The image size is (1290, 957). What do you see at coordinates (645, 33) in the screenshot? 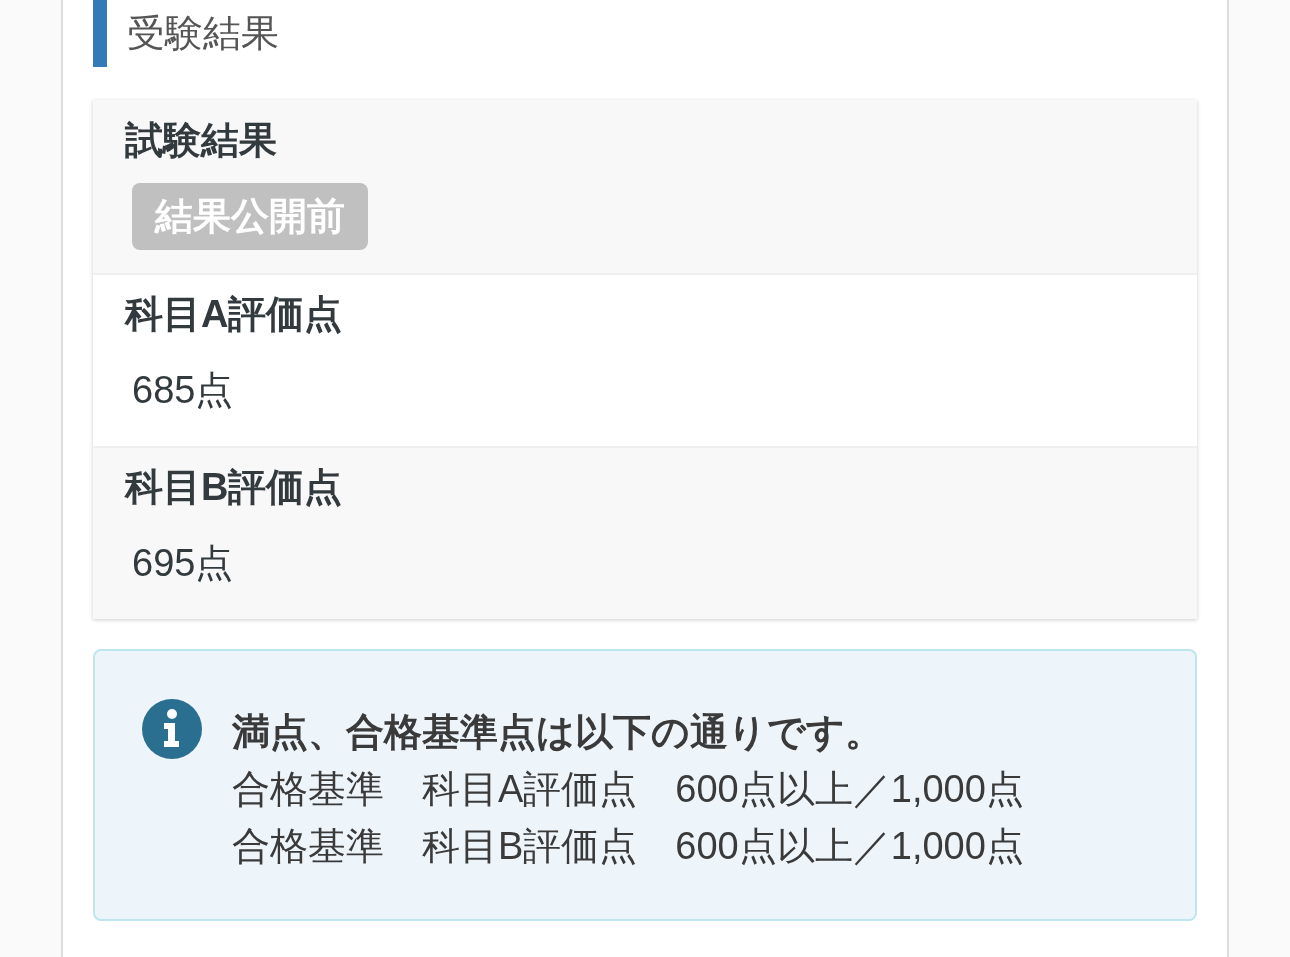
I see `section-heading: 受験結果` at bounding box center [645, 33].